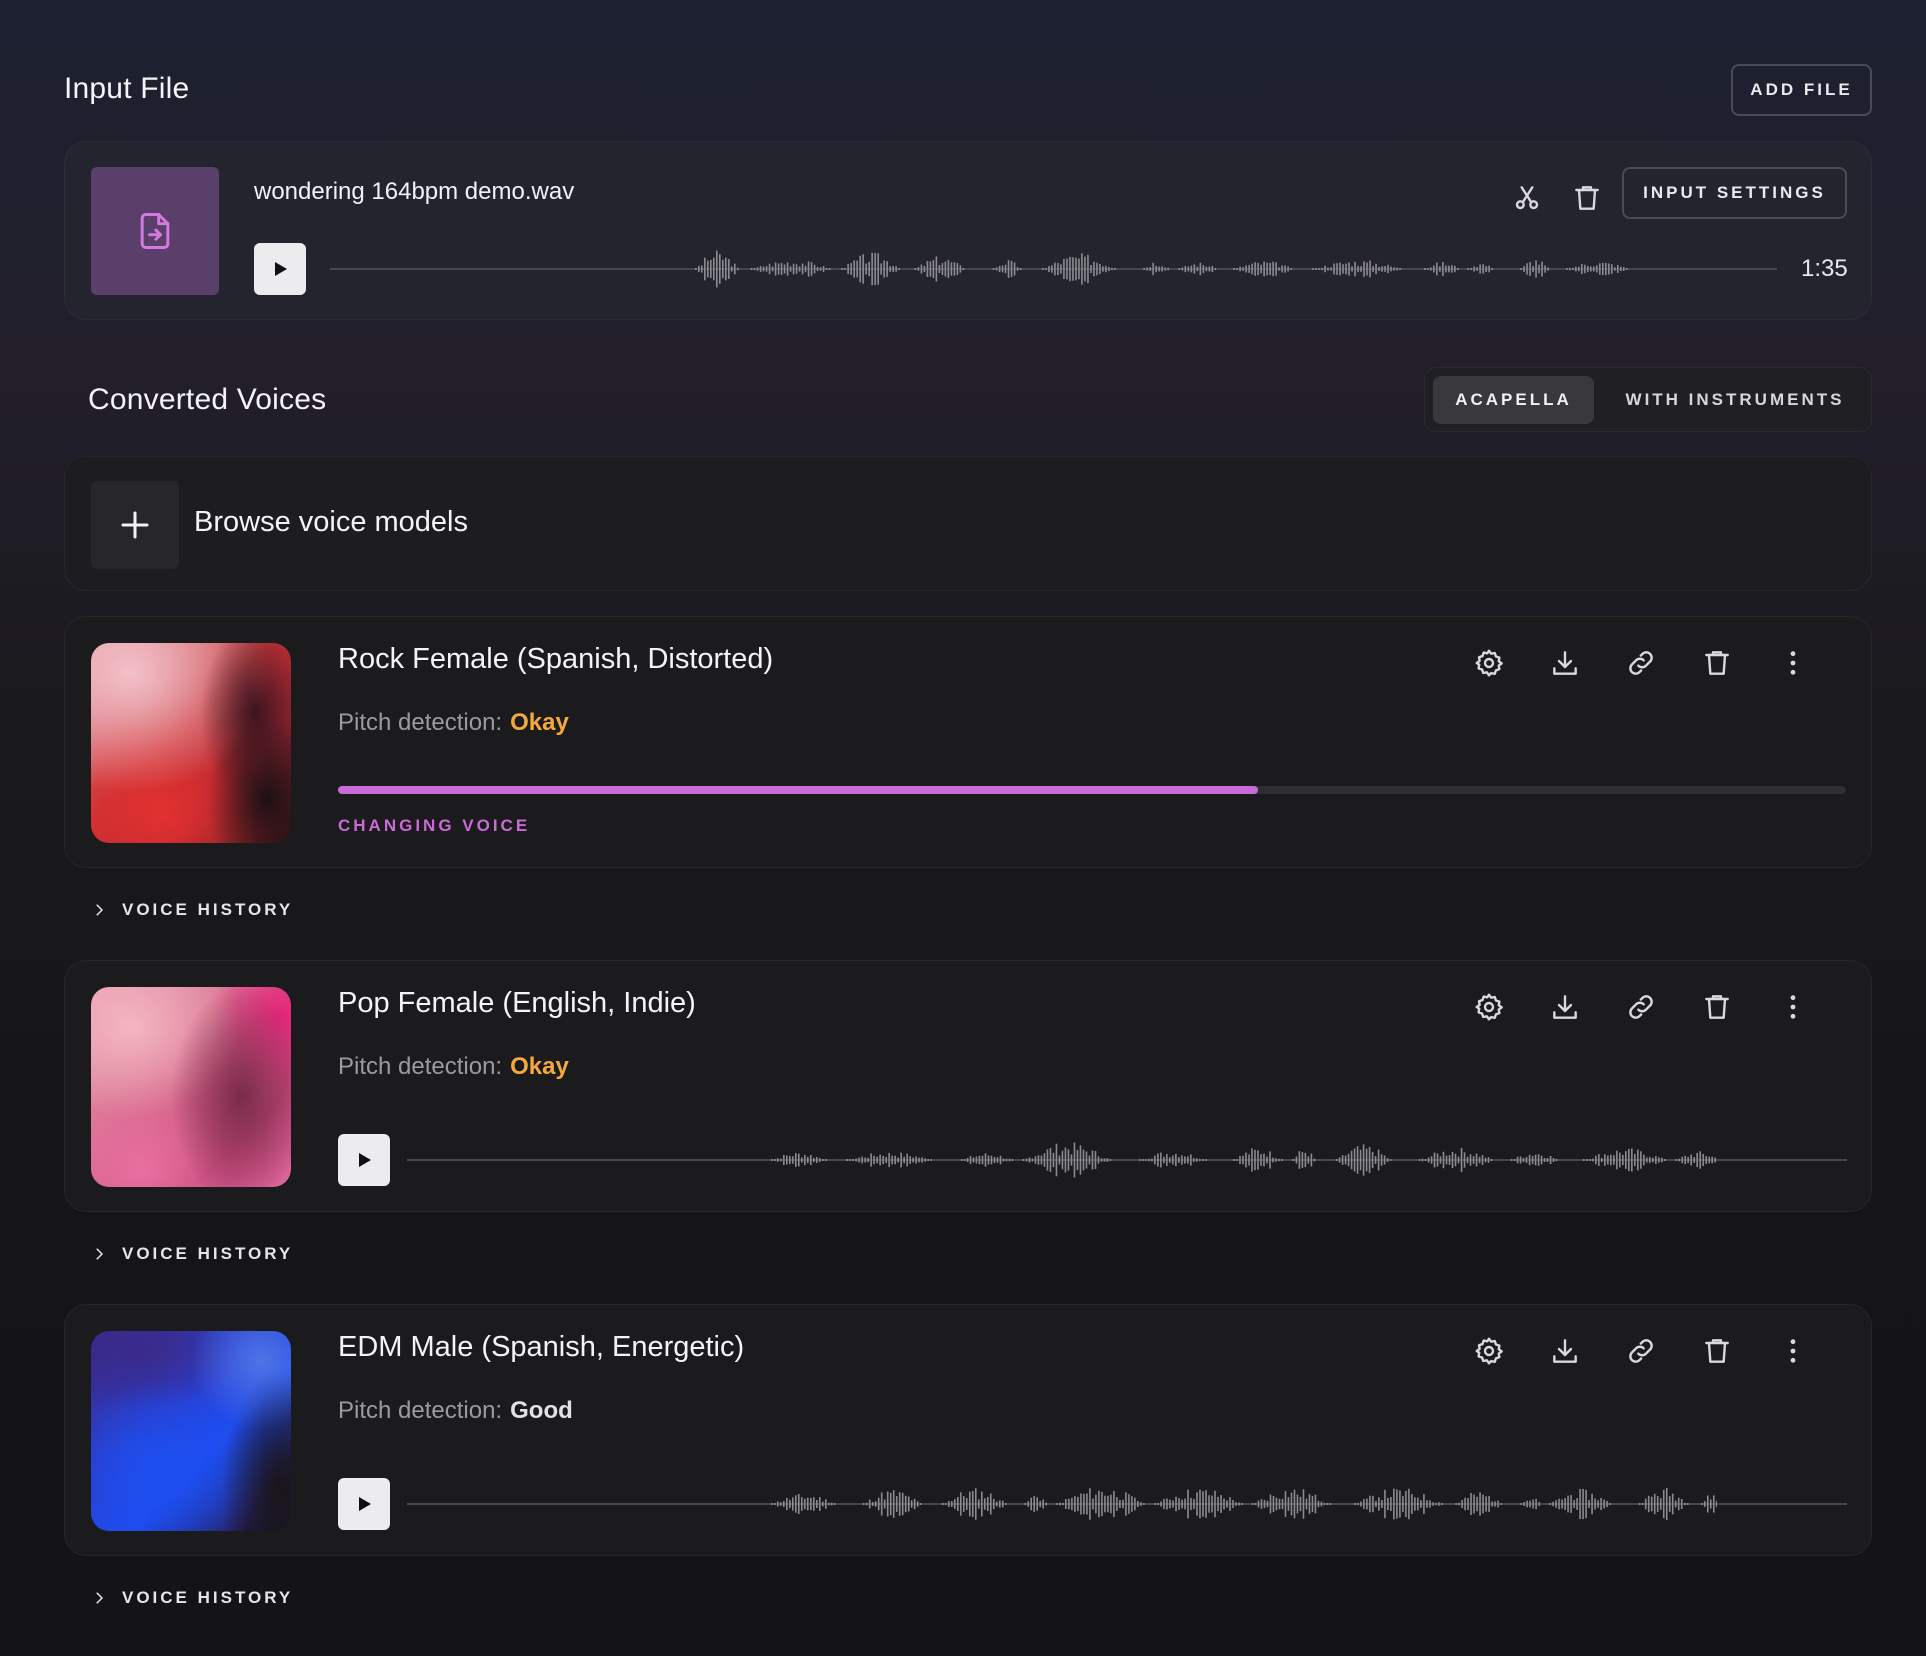 The height and width of the screenshot is (1656, 1926). I want to click on browse-plus-tile, so click(135, 525).